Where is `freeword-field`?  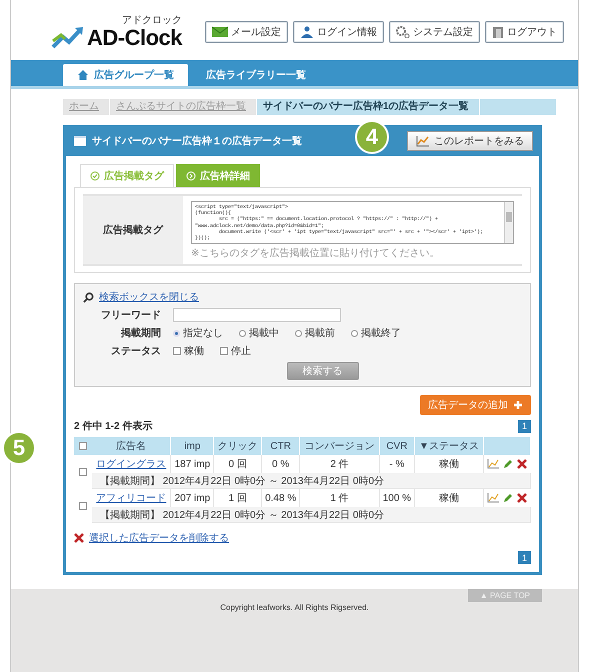 freeword-field is located at coordinates (257, 315).